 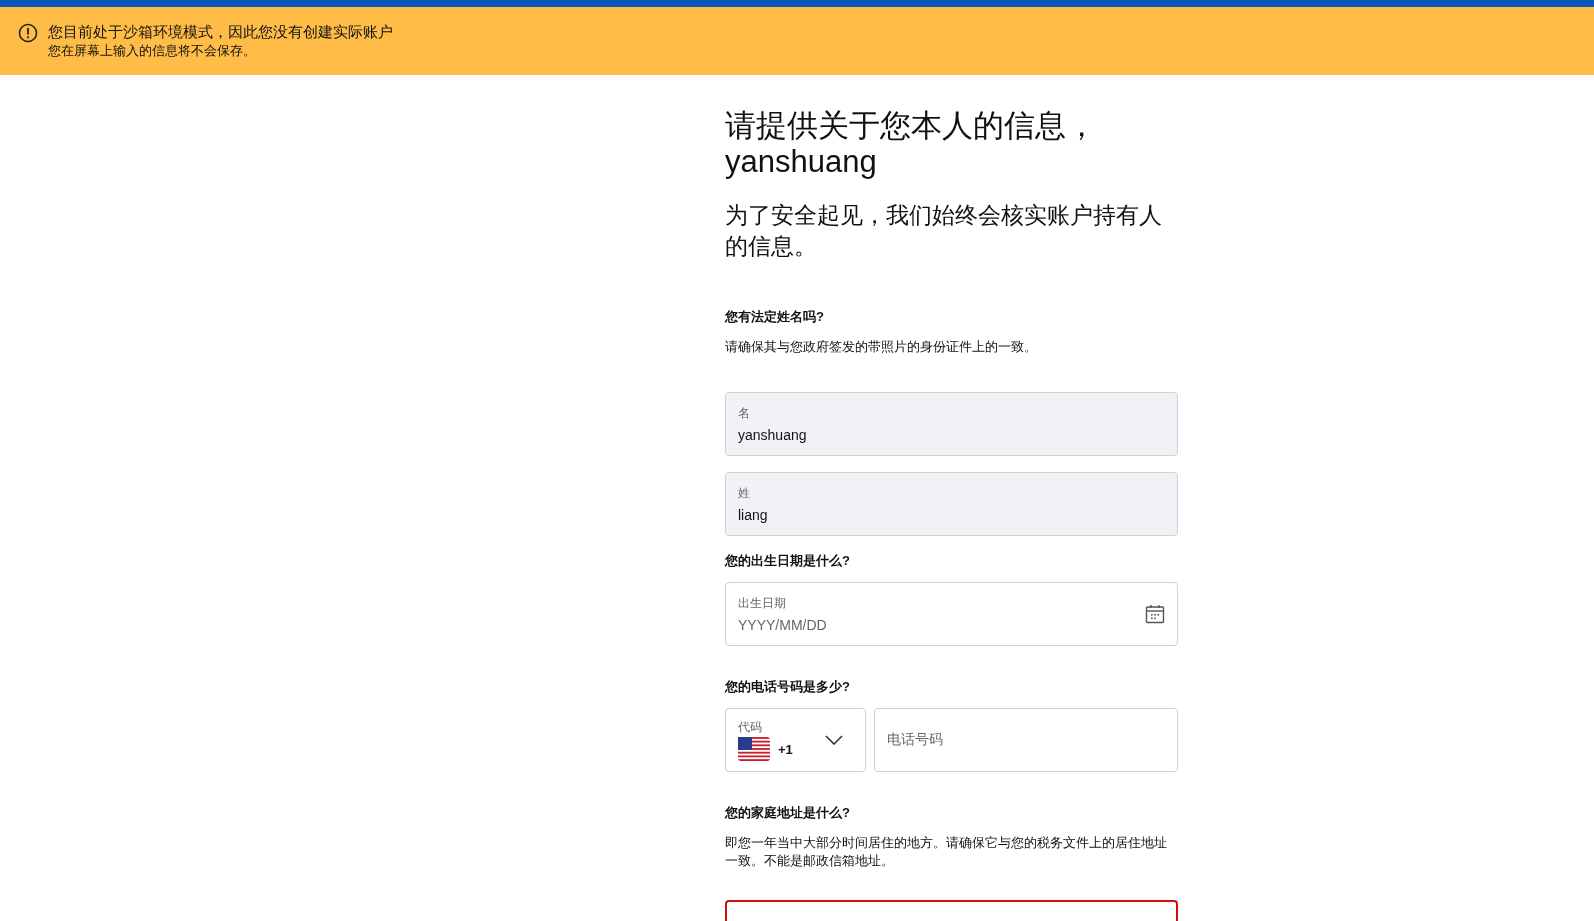 I want to click on page-heading: 请提供关于您本人的信息，yanshuang, so click(x=911, y=144).